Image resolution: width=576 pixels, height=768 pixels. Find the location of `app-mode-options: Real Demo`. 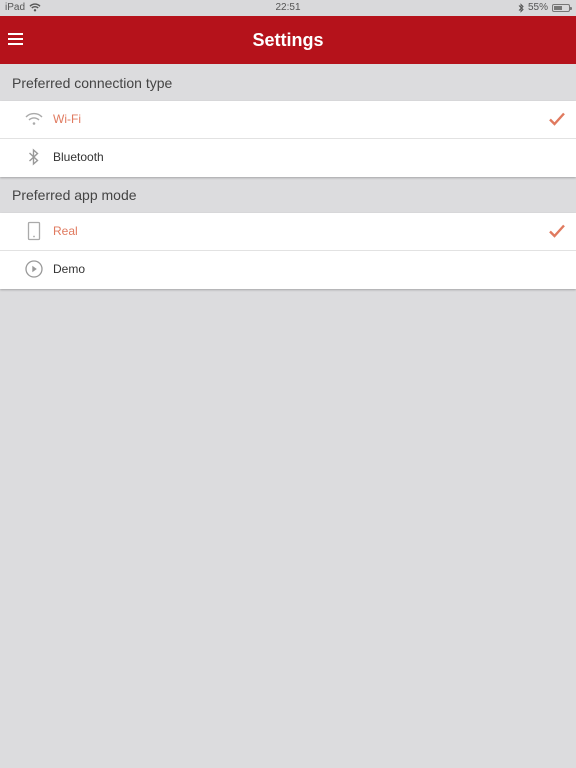

app-mode-options: Real Demo is located at coordinates (288, 251).